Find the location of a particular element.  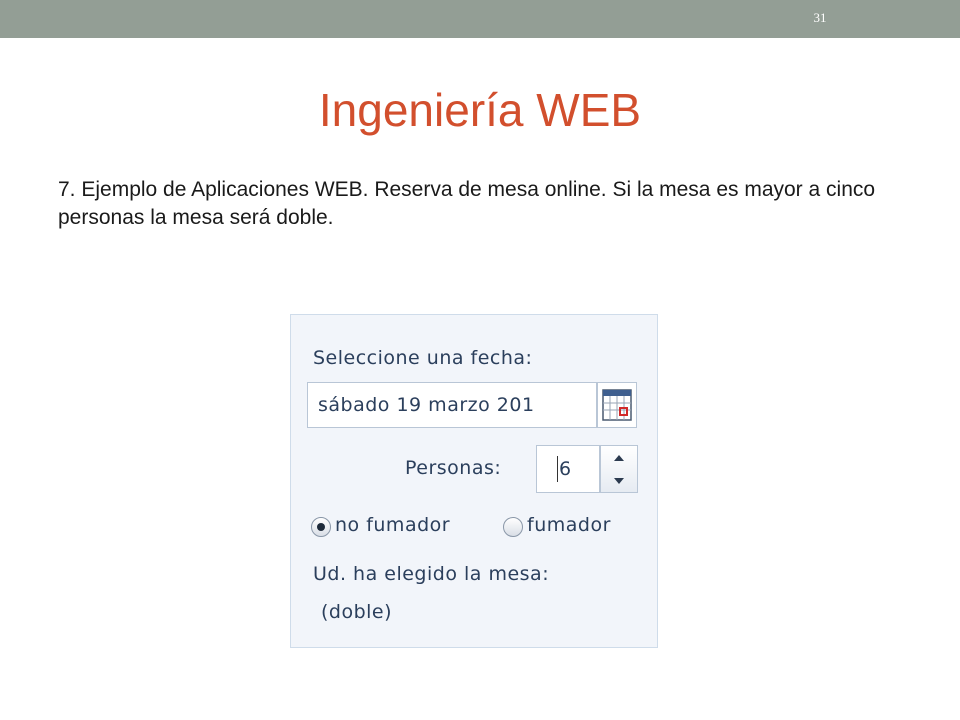

calendar-button is located at coordinates (617, 405).